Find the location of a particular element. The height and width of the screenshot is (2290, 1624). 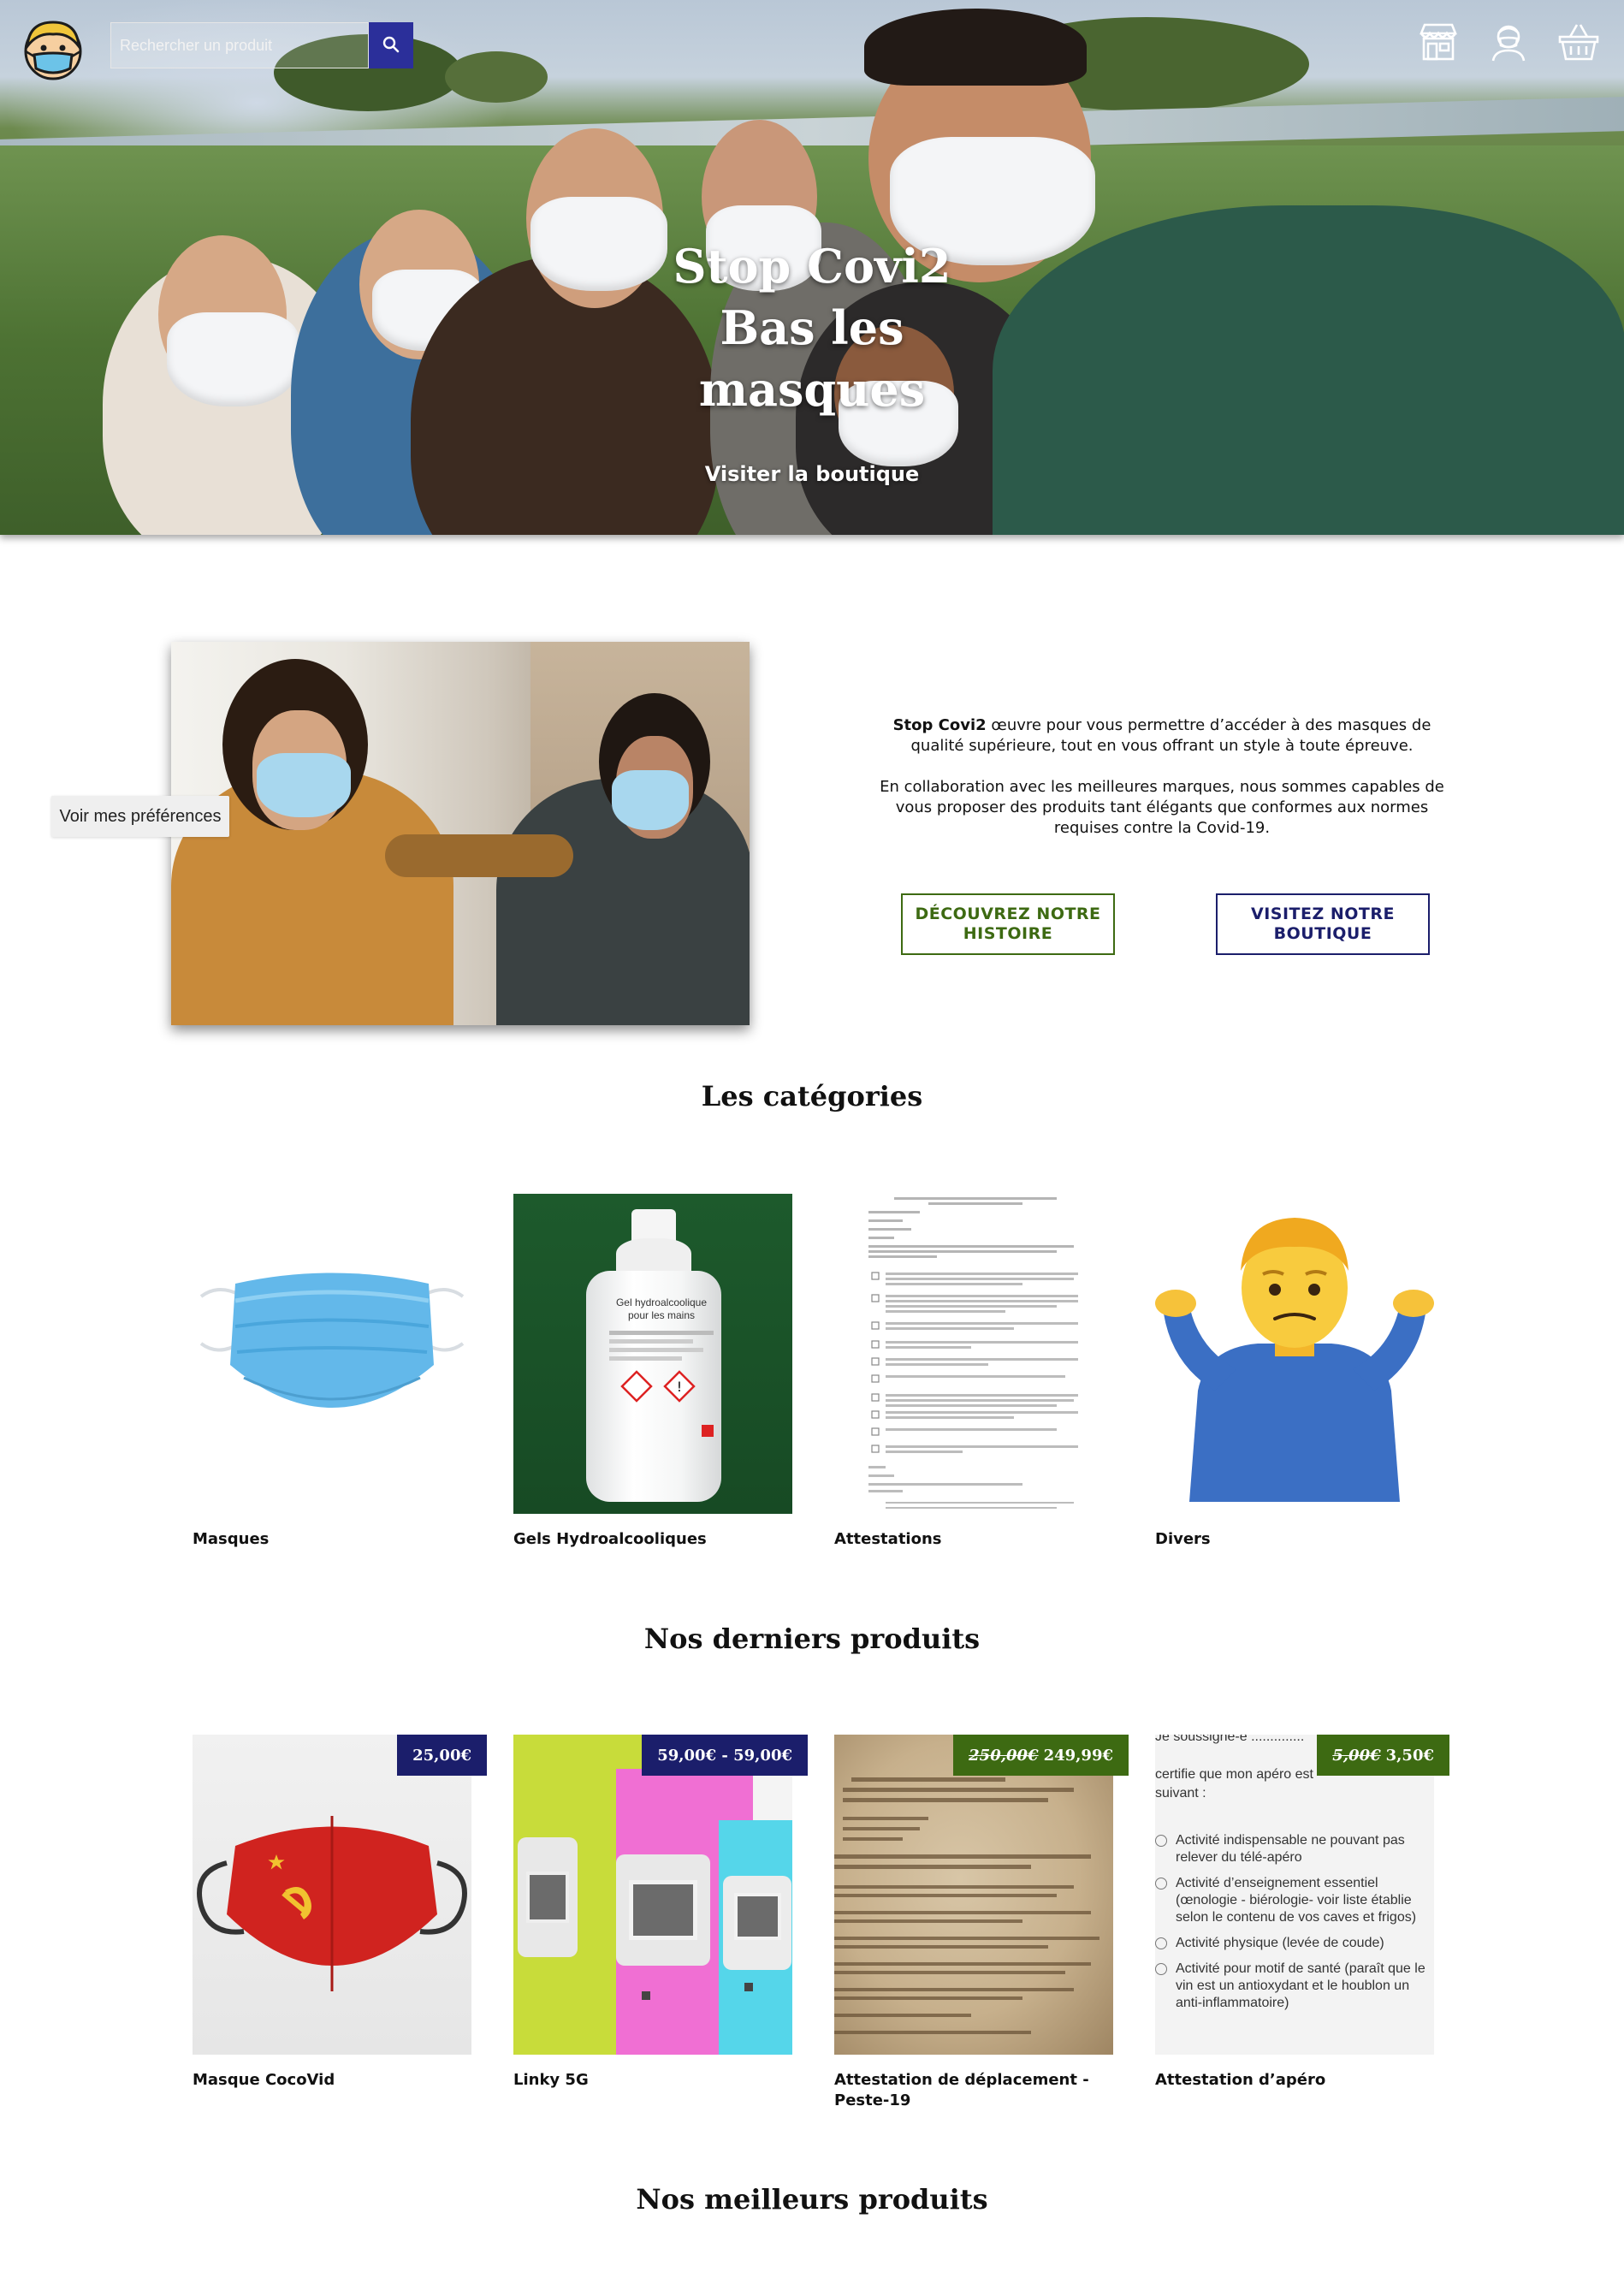

apero-form-text: certifie que mon apéro est is located at coordinates (1234, 1774).